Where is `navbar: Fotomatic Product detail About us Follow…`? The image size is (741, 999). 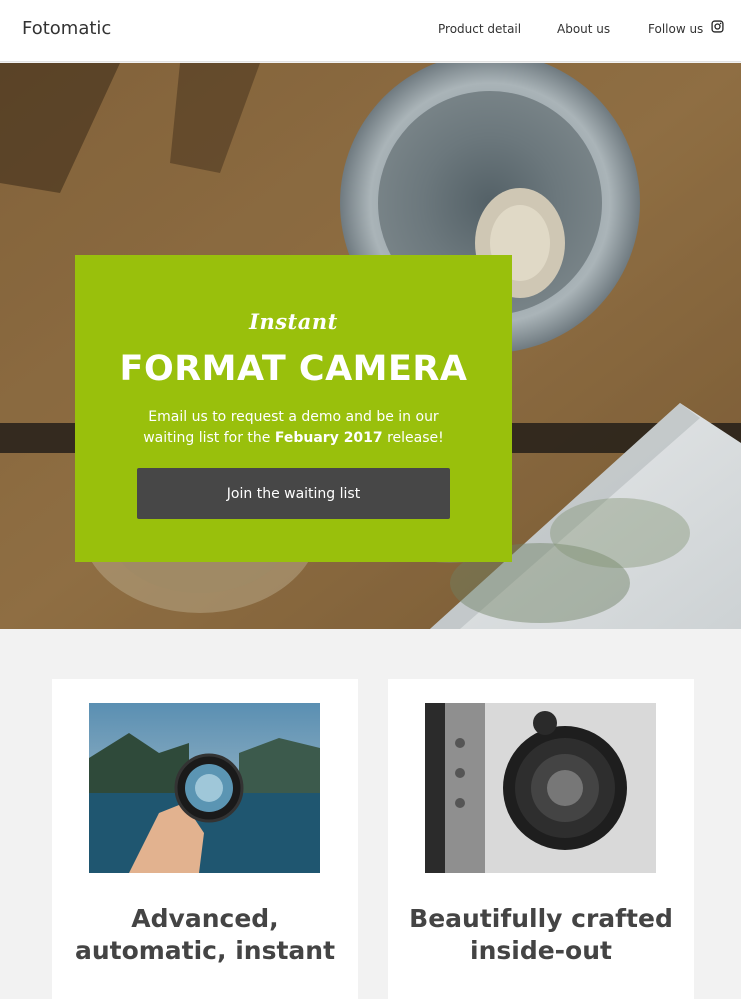 navbar: Fotomatic Product detail About us Follow… is located at coordinates (370, 31).